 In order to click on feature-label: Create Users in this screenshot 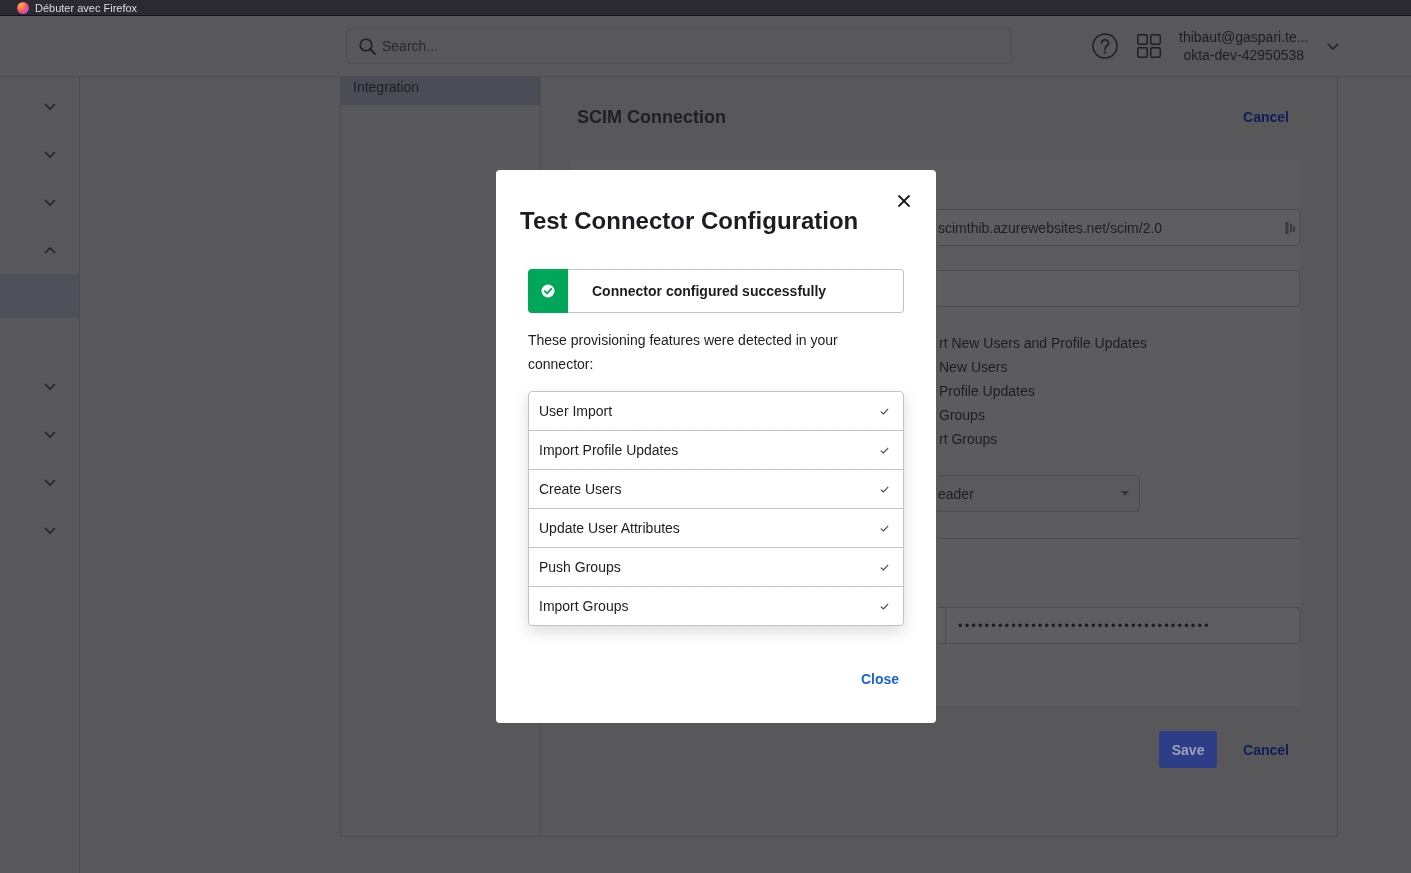, I will do `click(580, 489)`.